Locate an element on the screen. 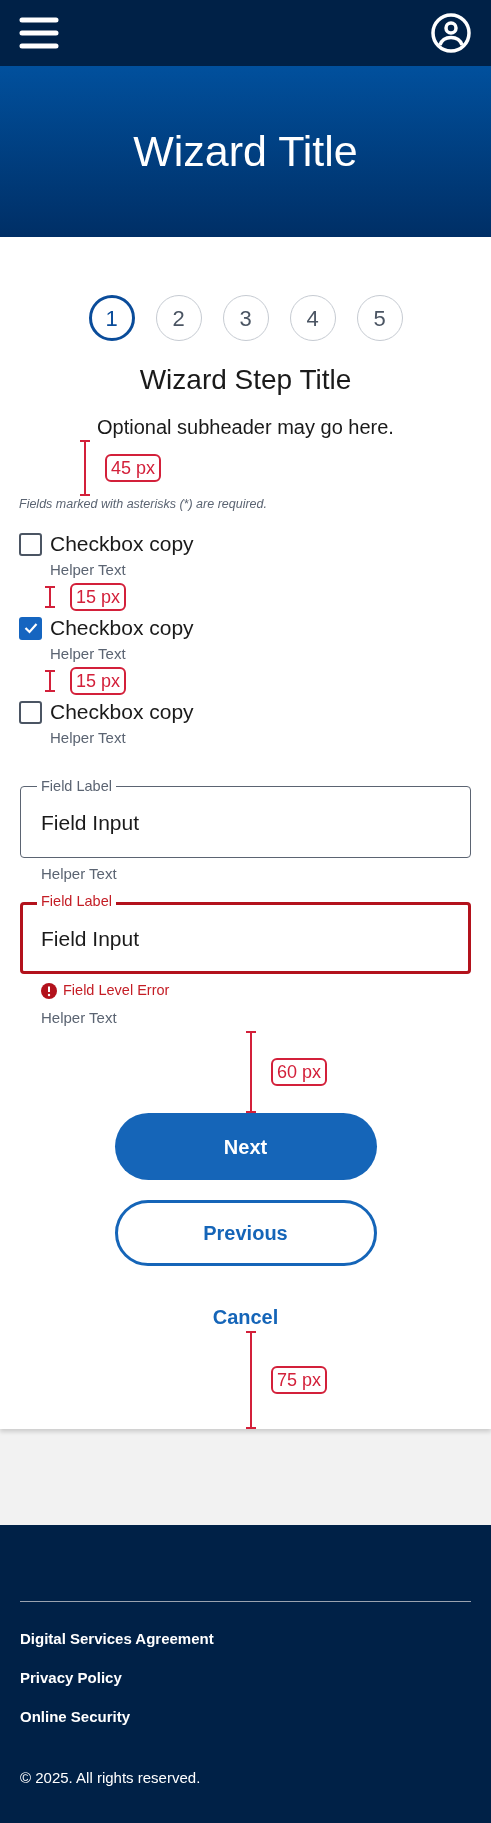 This screenshot has height=1823, width=491. checkmark-icon is located at coordinates (30, 628).